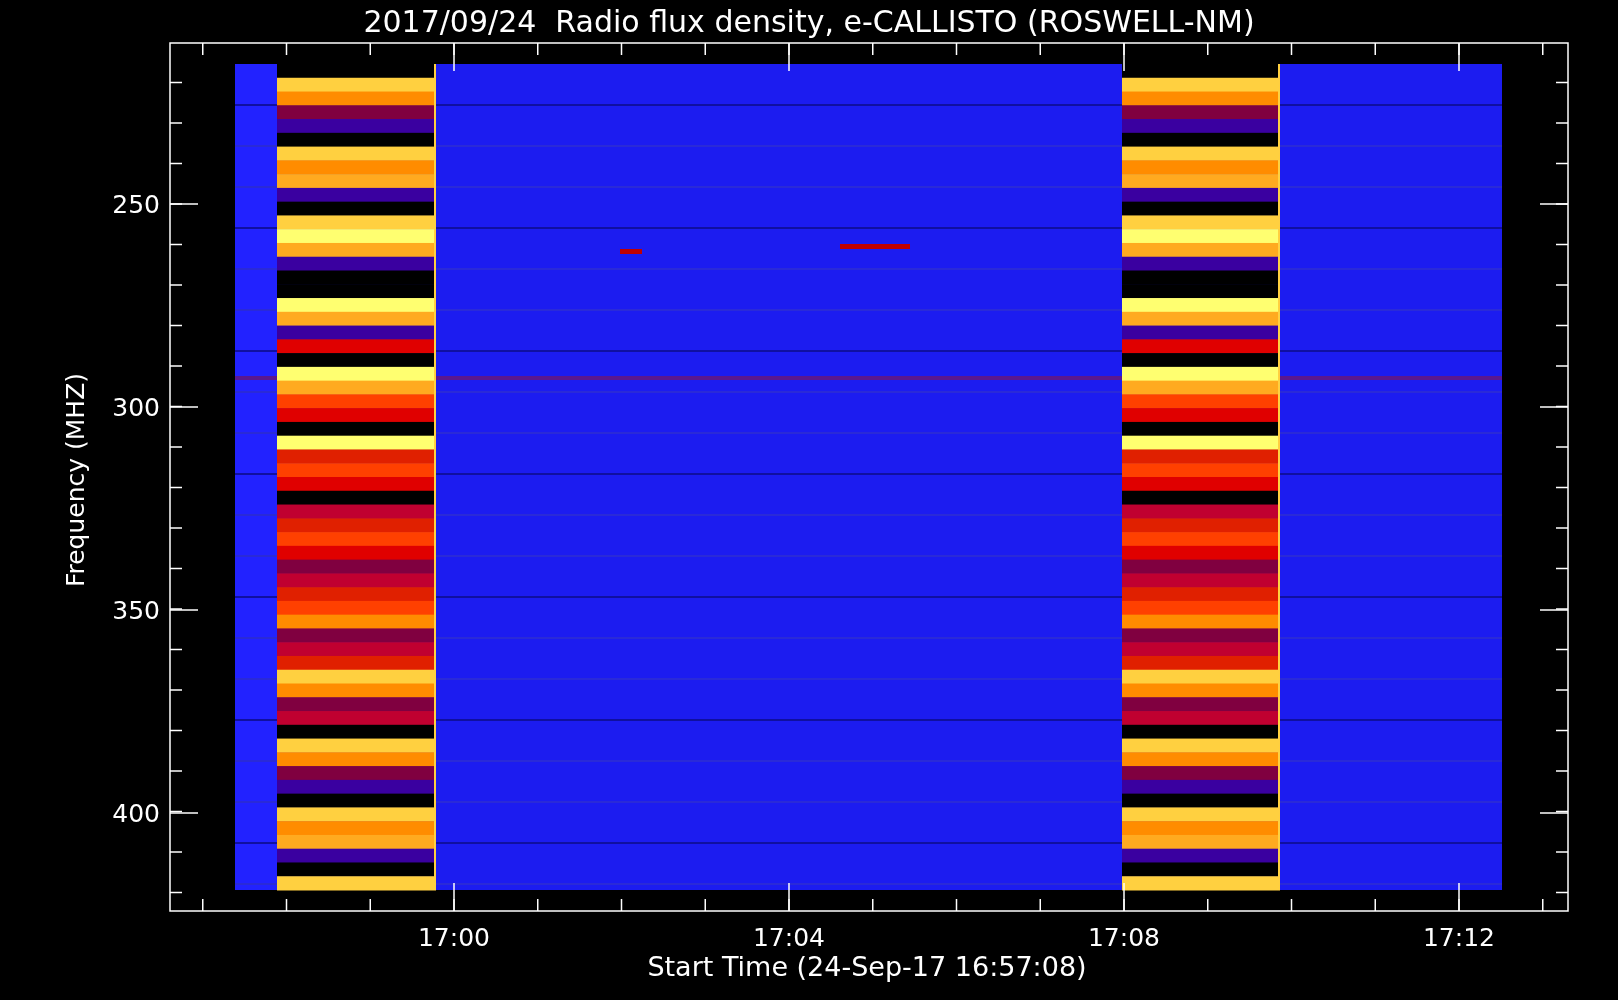 This screenshot has width=1618, height=1000. I want to click on x-tick-label: 17:04, so click(789, 937).